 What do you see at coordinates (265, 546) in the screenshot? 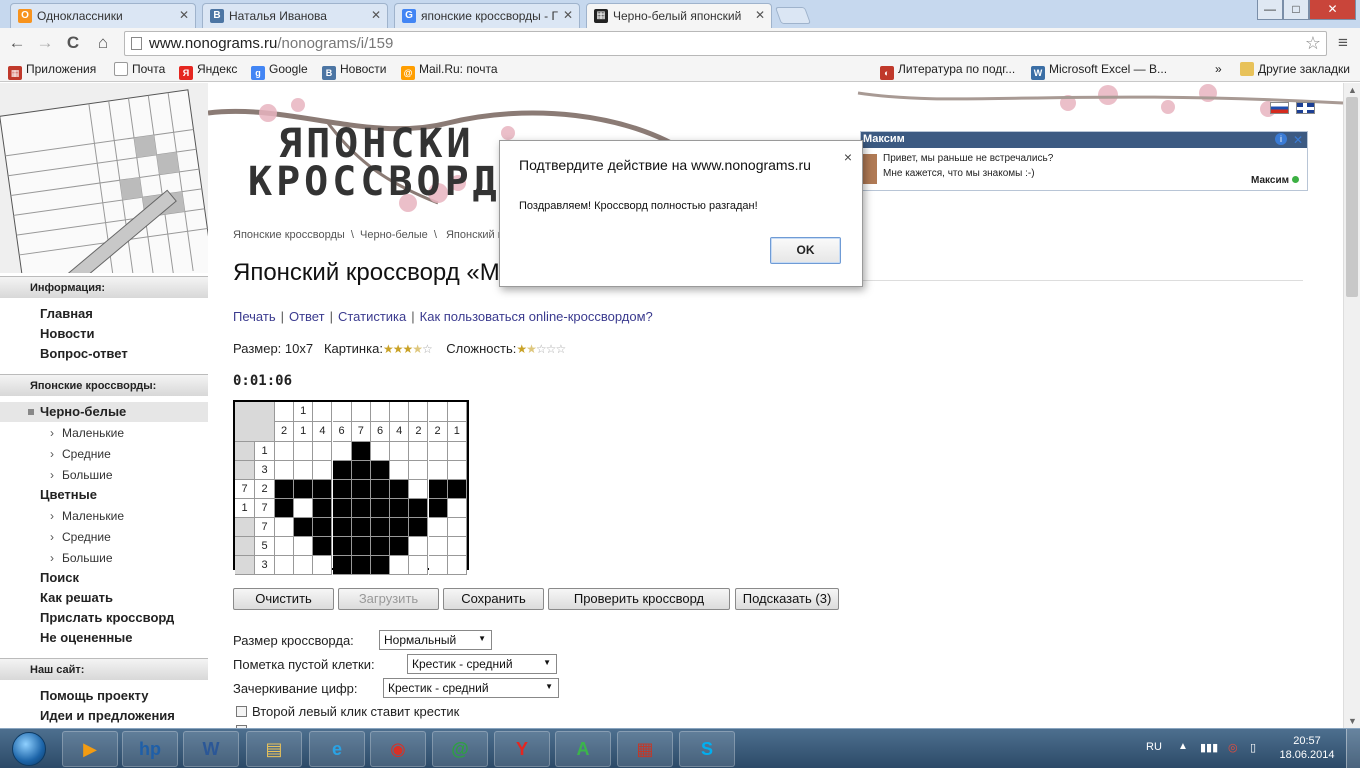
I see `row-clue: 5` at bounding box center [265, 546].